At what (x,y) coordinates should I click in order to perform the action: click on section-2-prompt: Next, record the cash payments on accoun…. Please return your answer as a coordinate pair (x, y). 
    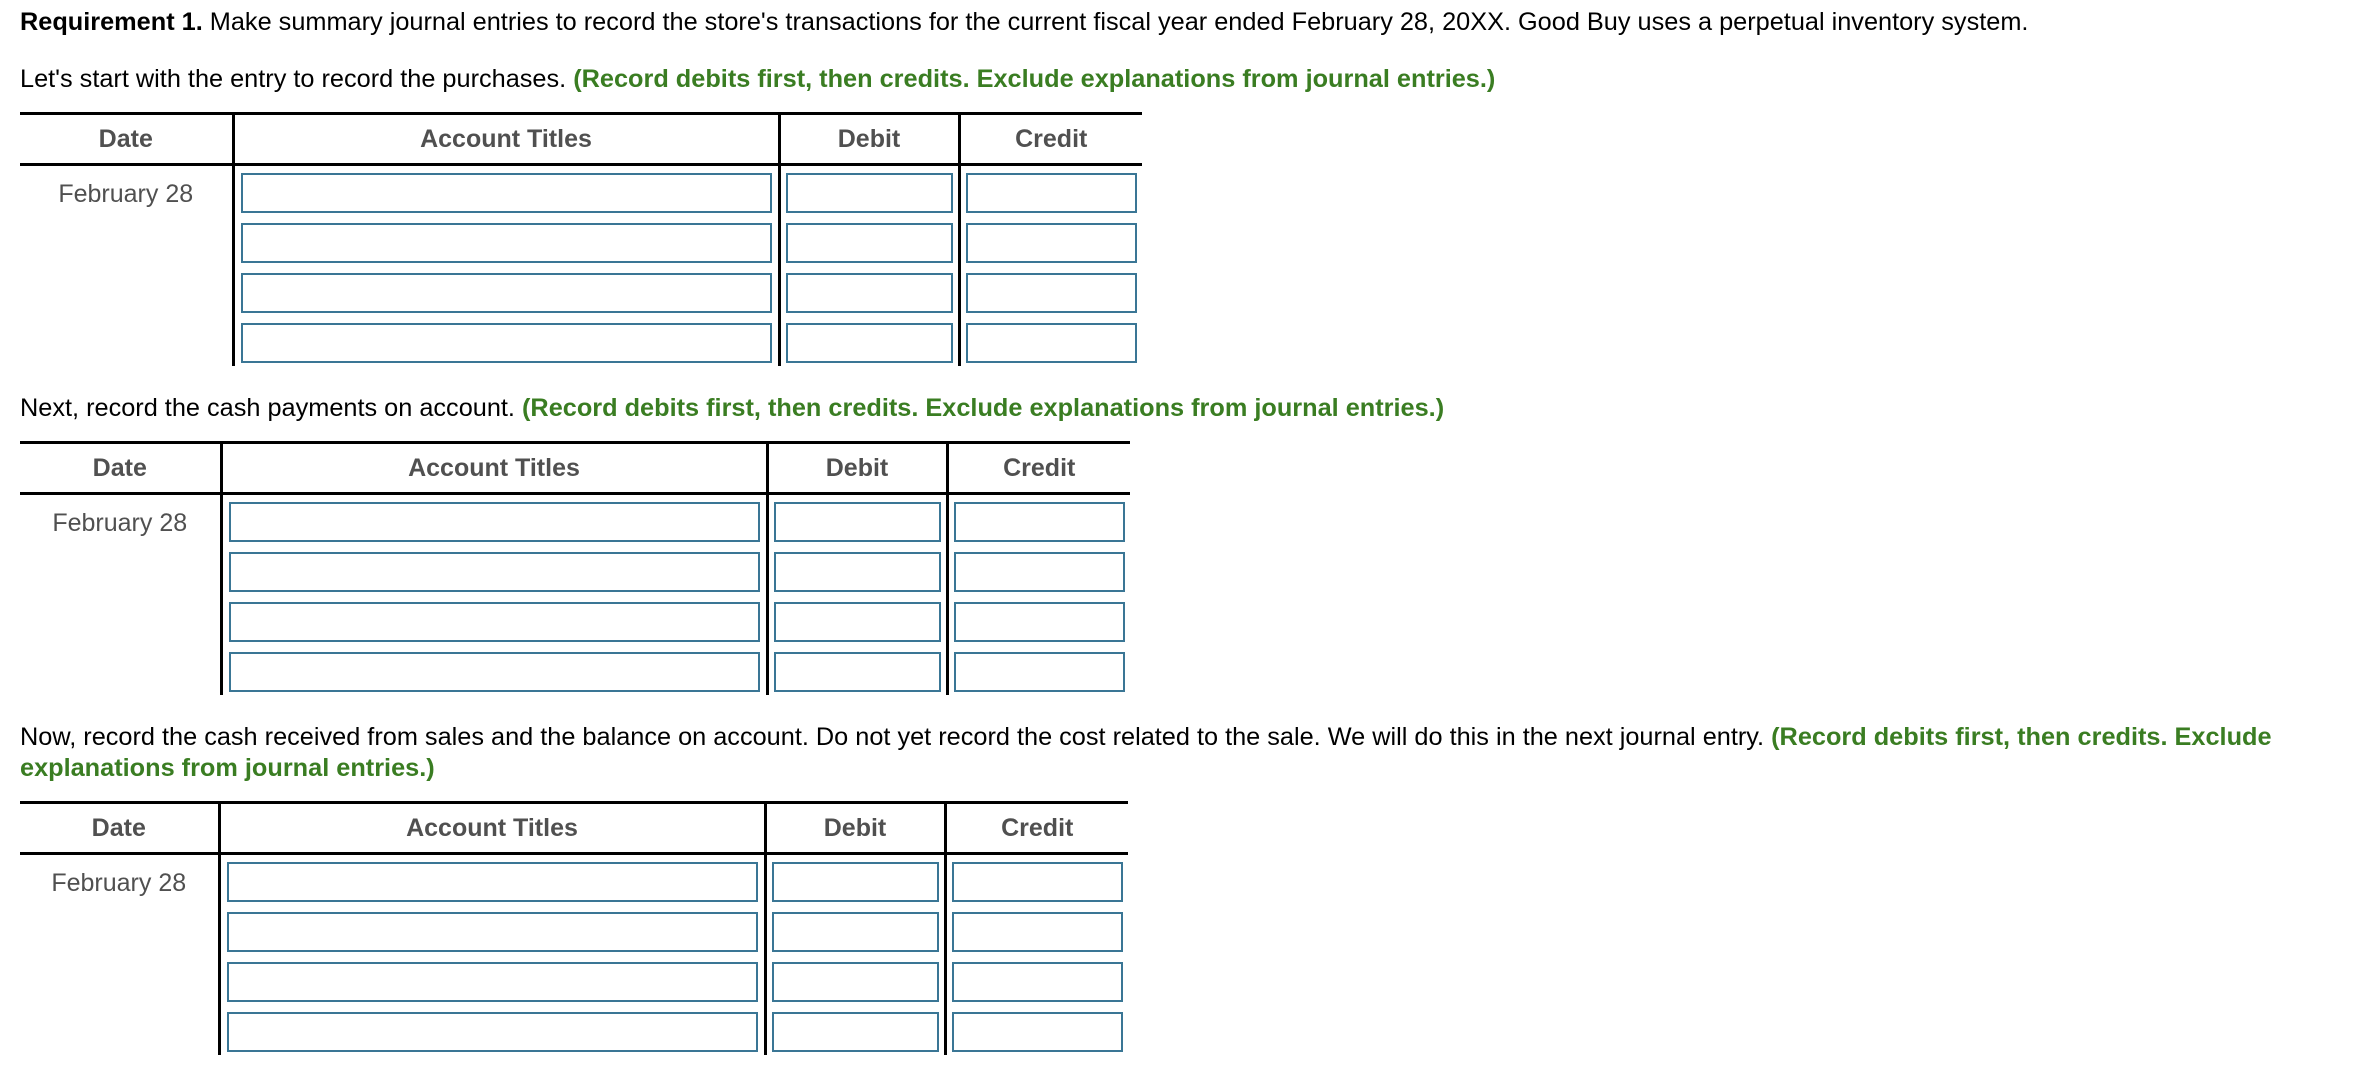
    Looking at the image, I should click on (732, 408).